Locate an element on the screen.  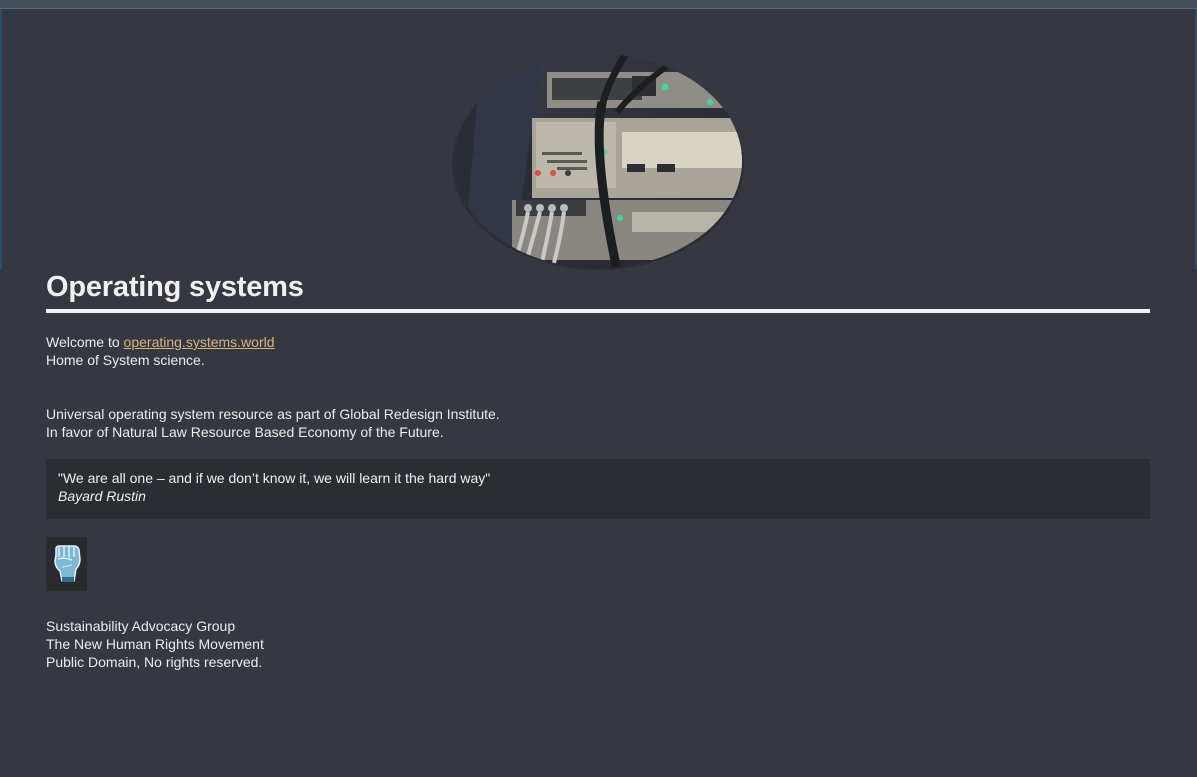
tagline: Home of System science. is located at coordinates (125, 360).